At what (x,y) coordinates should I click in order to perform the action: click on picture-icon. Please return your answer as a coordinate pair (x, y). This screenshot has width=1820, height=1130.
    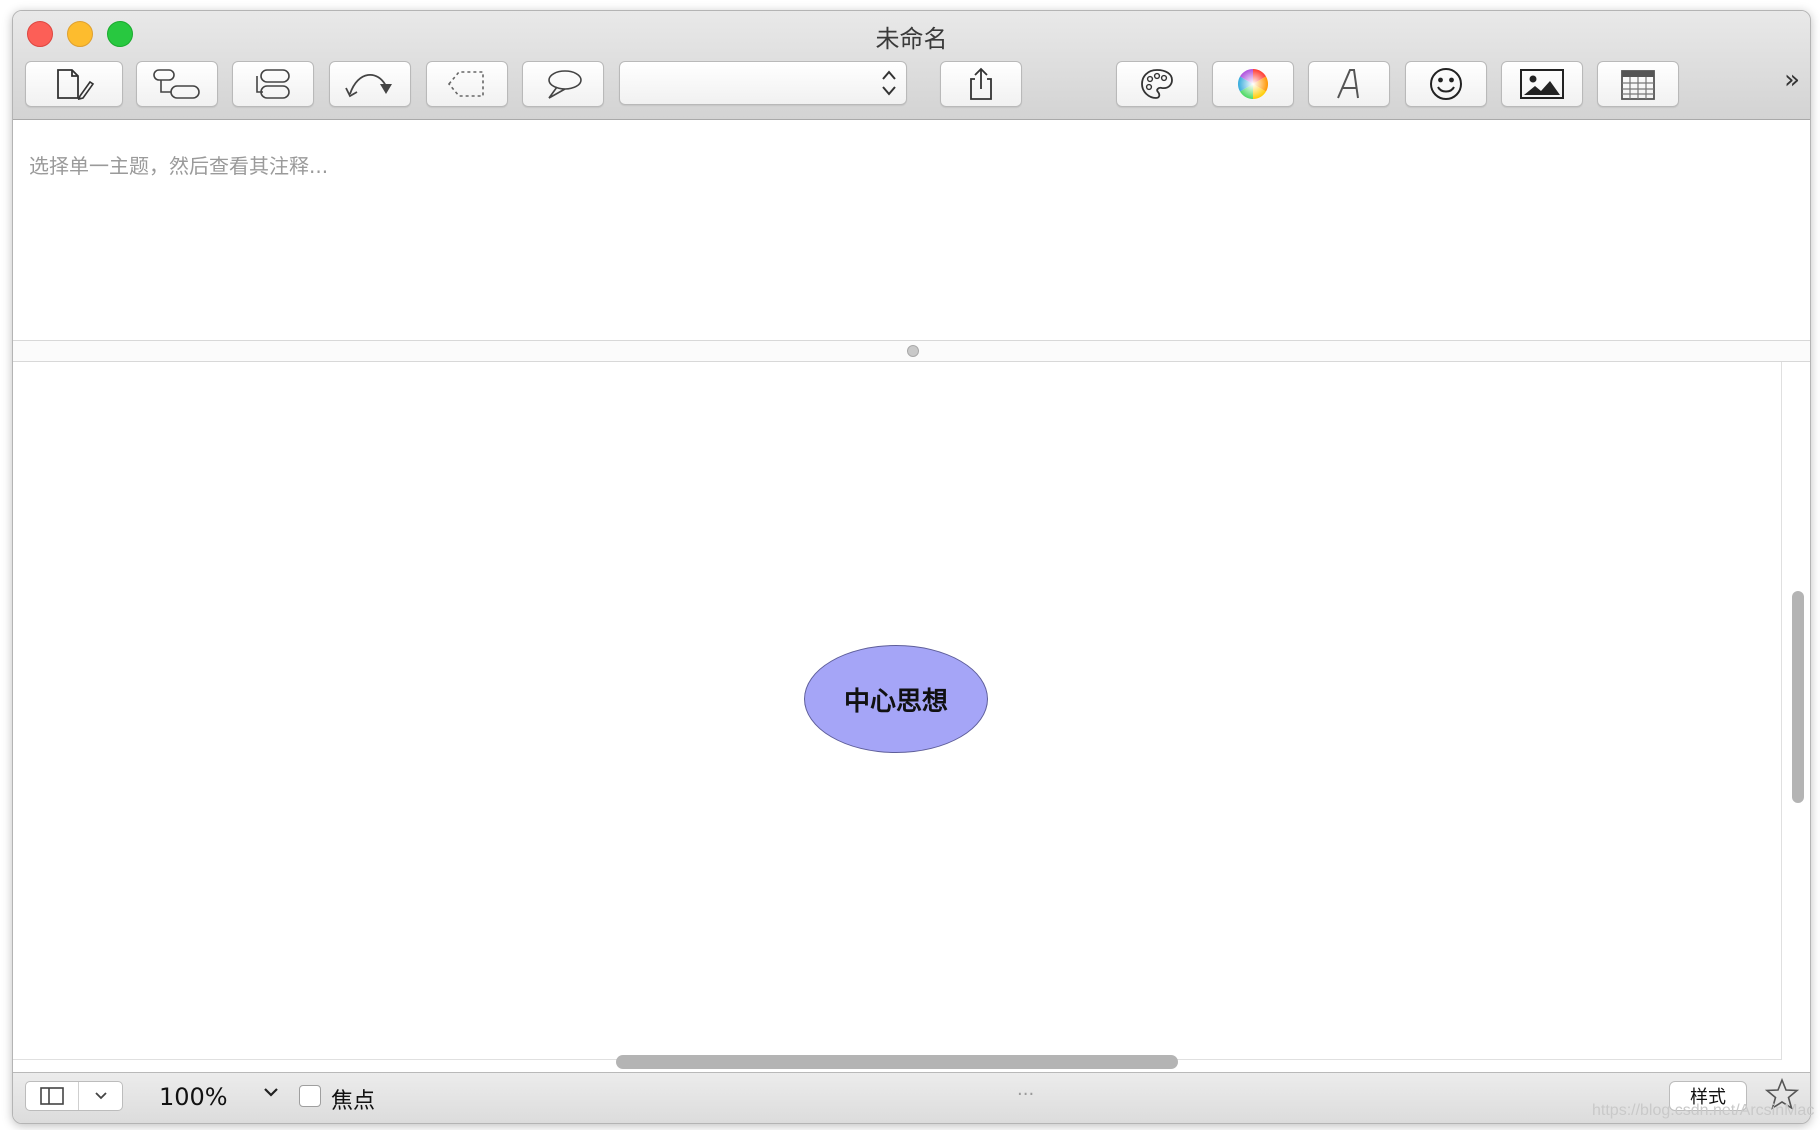
    Looking at the image, I should click on (1542, 84).